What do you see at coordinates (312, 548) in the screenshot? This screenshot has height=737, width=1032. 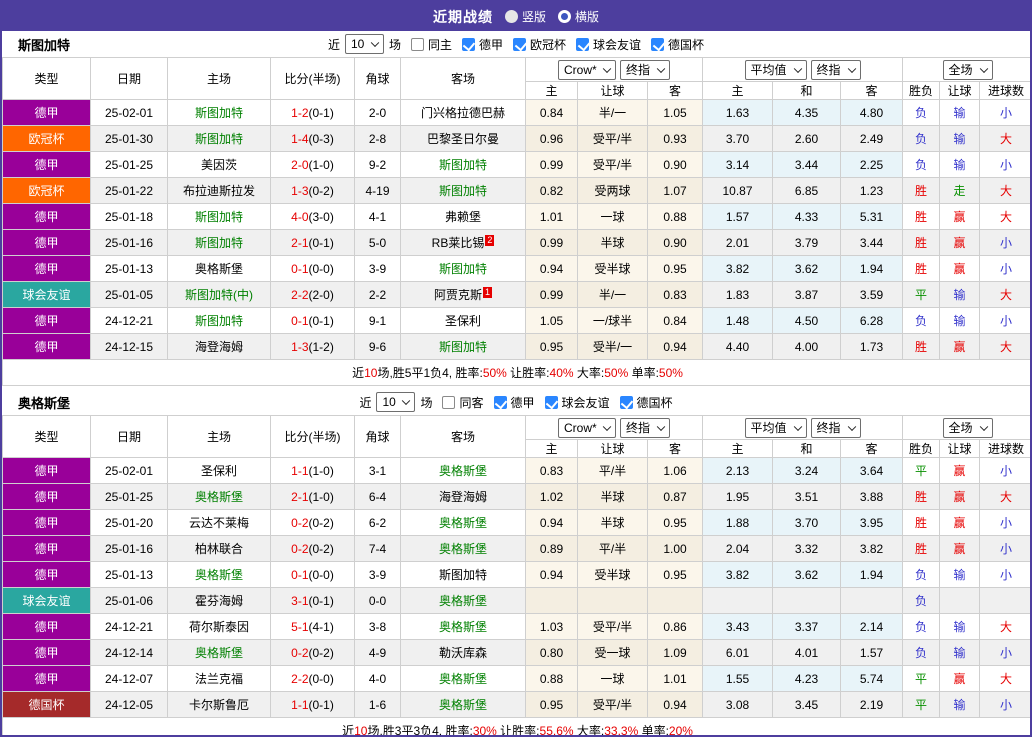 I see `score-cell: 0-2(0-2)` at bounding box center [312, 548].